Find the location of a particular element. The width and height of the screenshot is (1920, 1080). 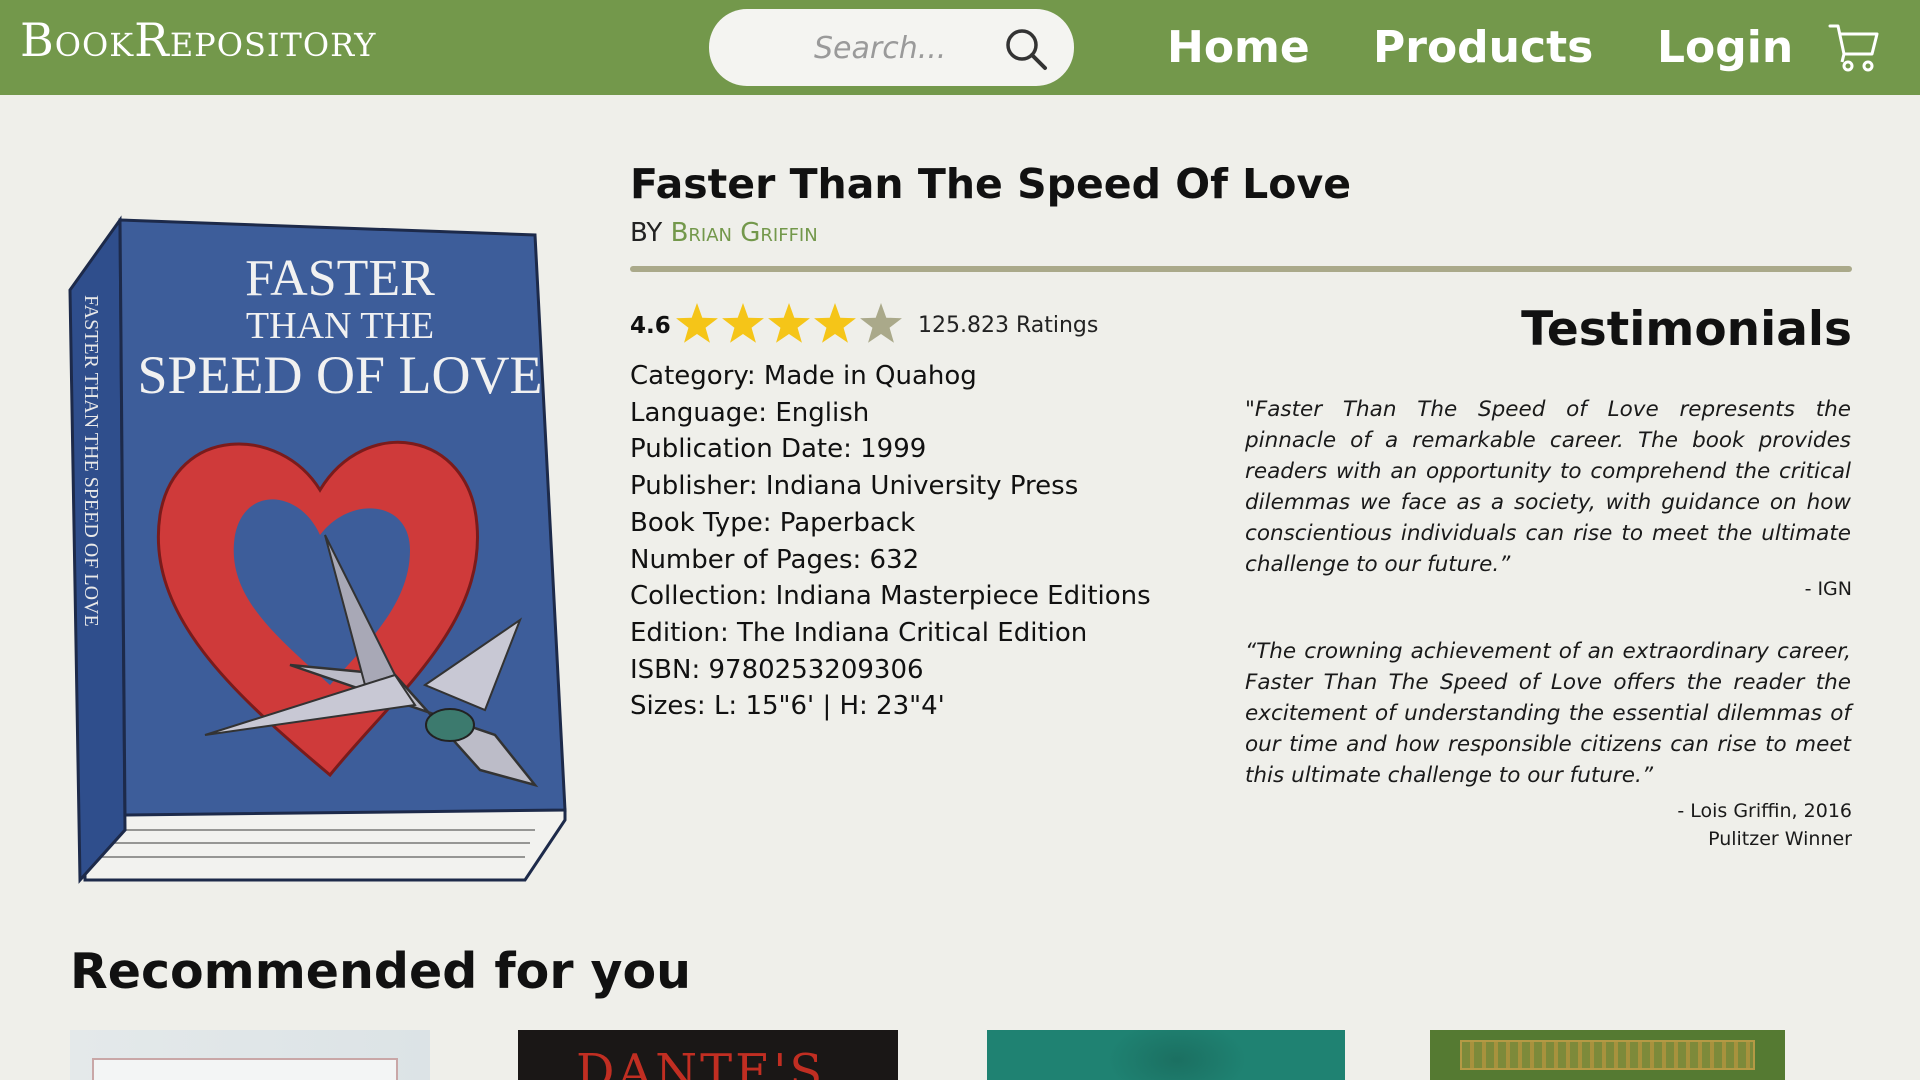

book-byline: BY Brian Griffin is located at coordinates (724, 233).